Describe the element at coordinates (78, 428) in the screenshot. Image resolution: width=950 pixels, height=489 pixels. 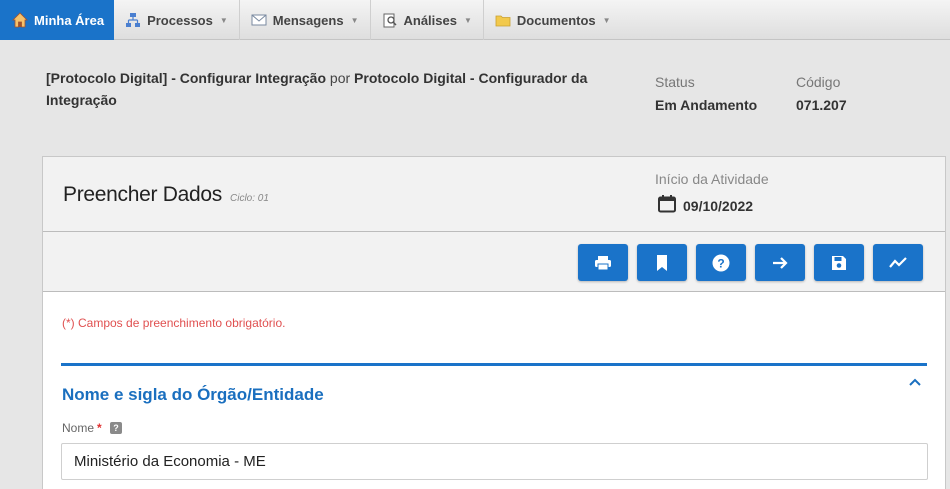
I see `name-label-text: Nome` at that location.